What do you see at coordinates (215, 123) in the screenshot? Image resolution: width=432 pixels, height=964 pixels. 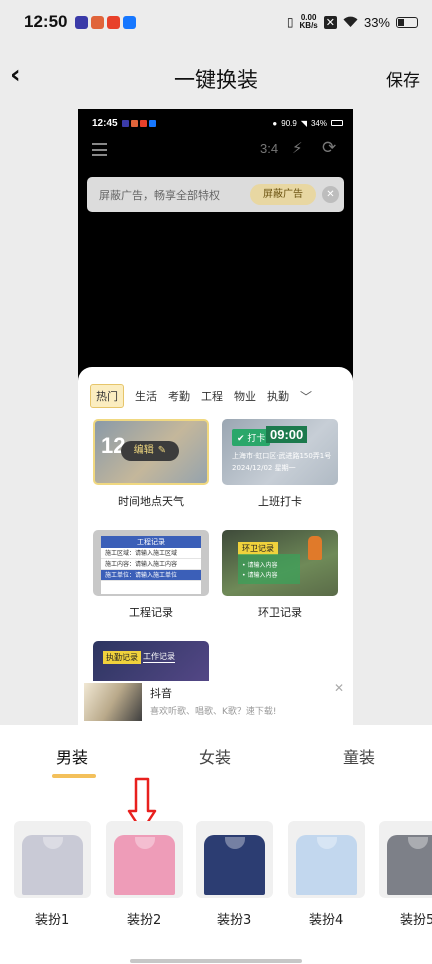 I see `preview-status-bar: 12:45 ● 90.9 ◥ 34%` at bounding box center [215, 123].